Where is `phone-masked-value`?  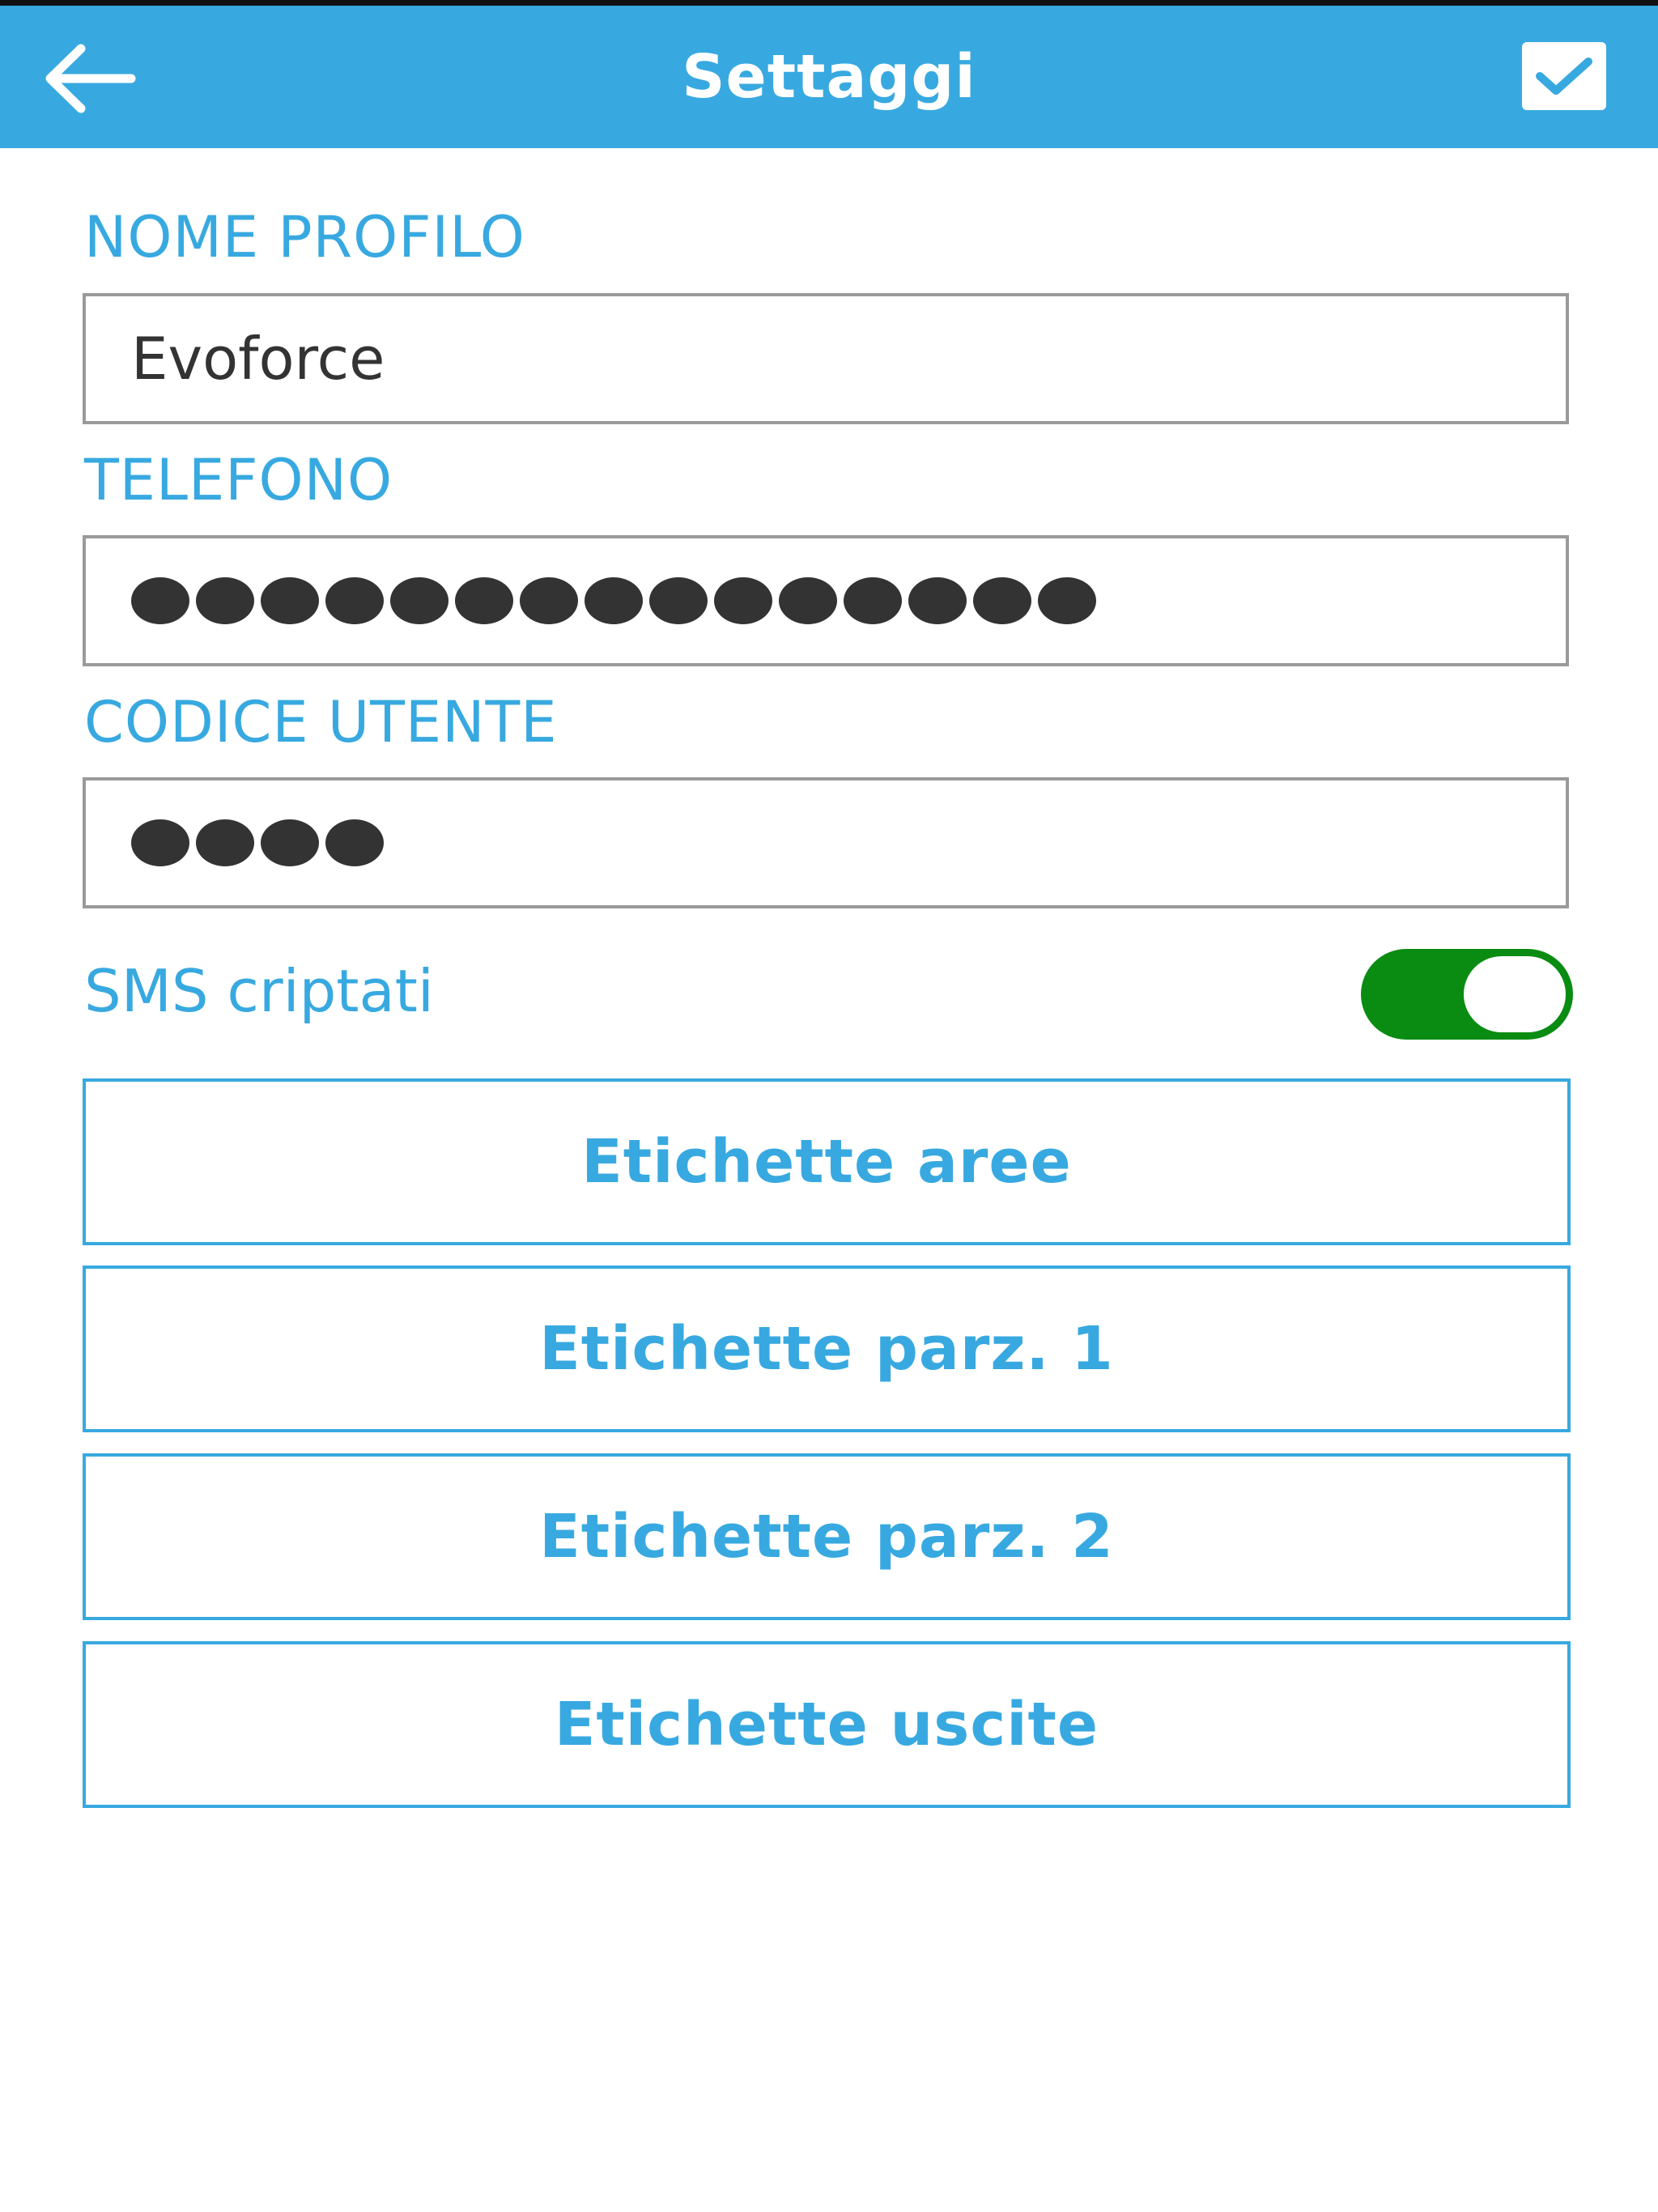
phone-masked-value is located at coordinates (613, 601).